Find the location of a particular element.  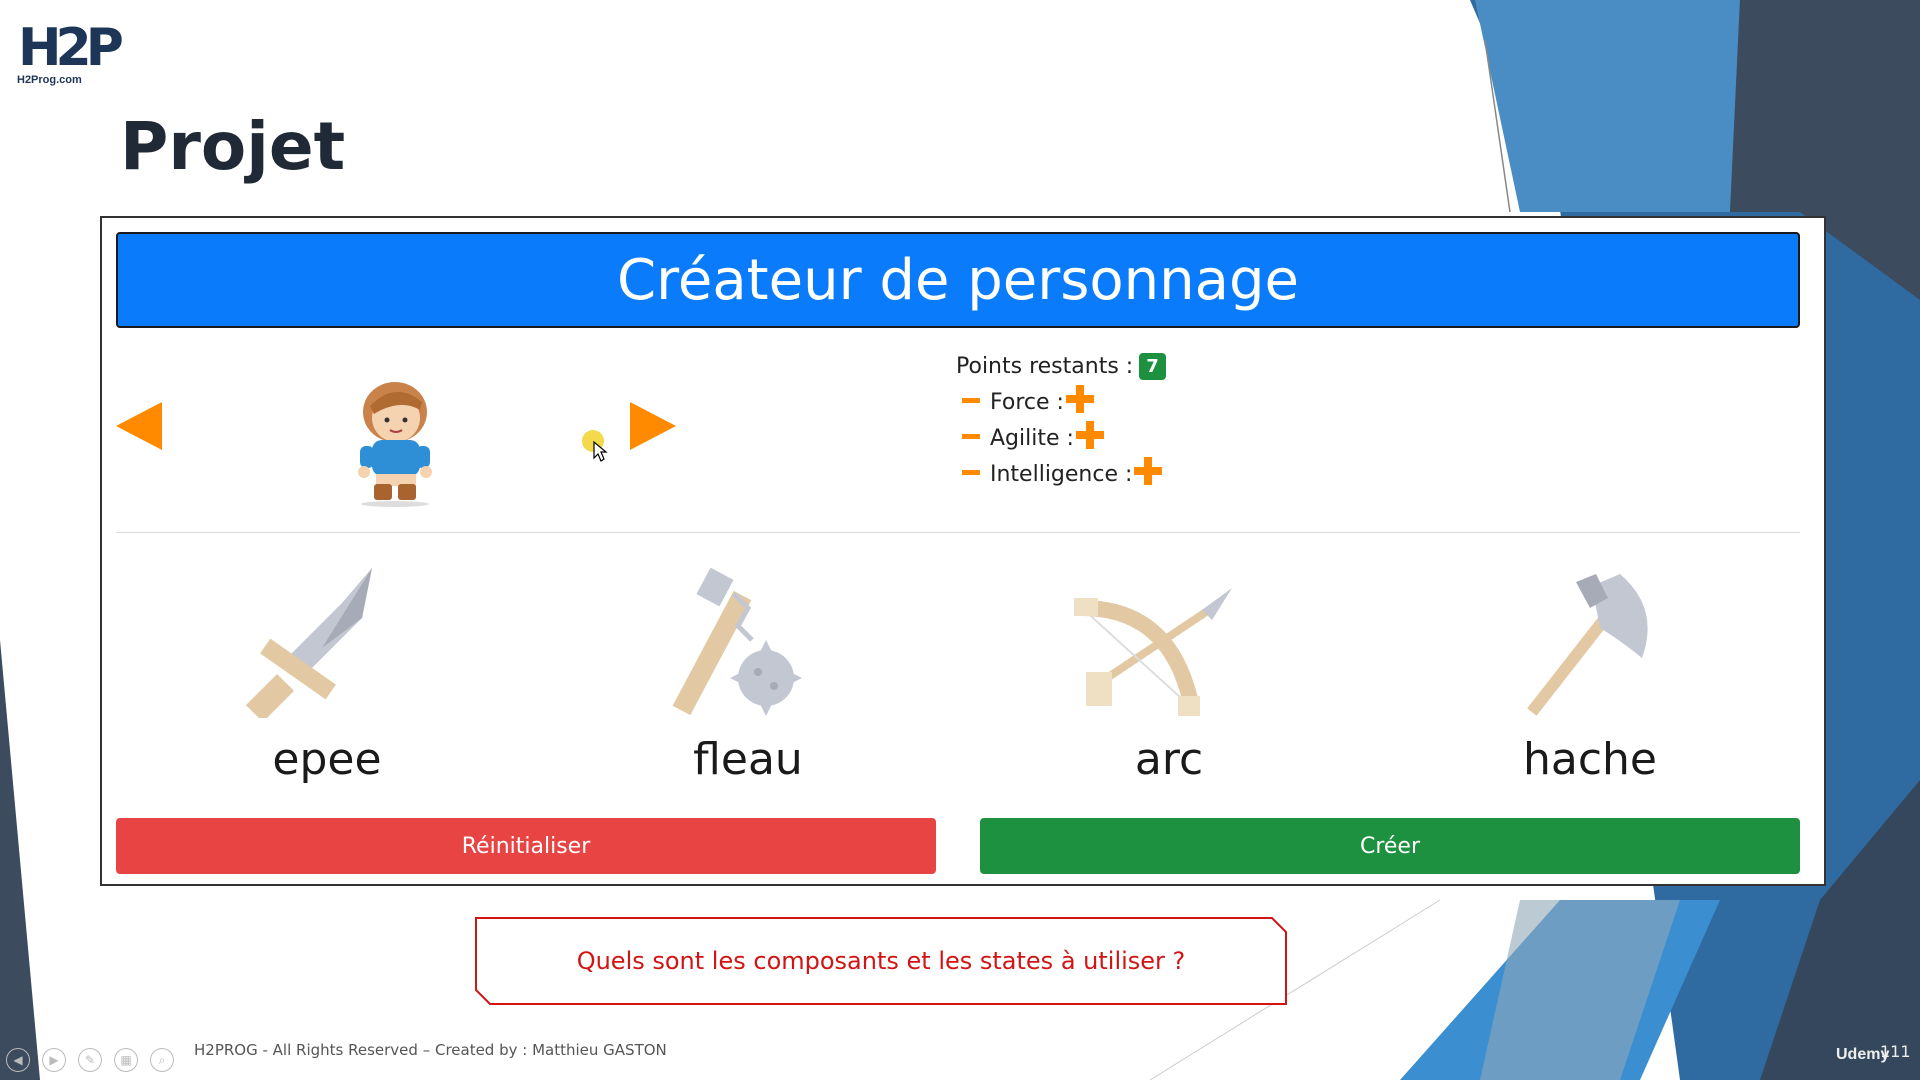

force-plus-icon is located at coordinates (1079, 399).